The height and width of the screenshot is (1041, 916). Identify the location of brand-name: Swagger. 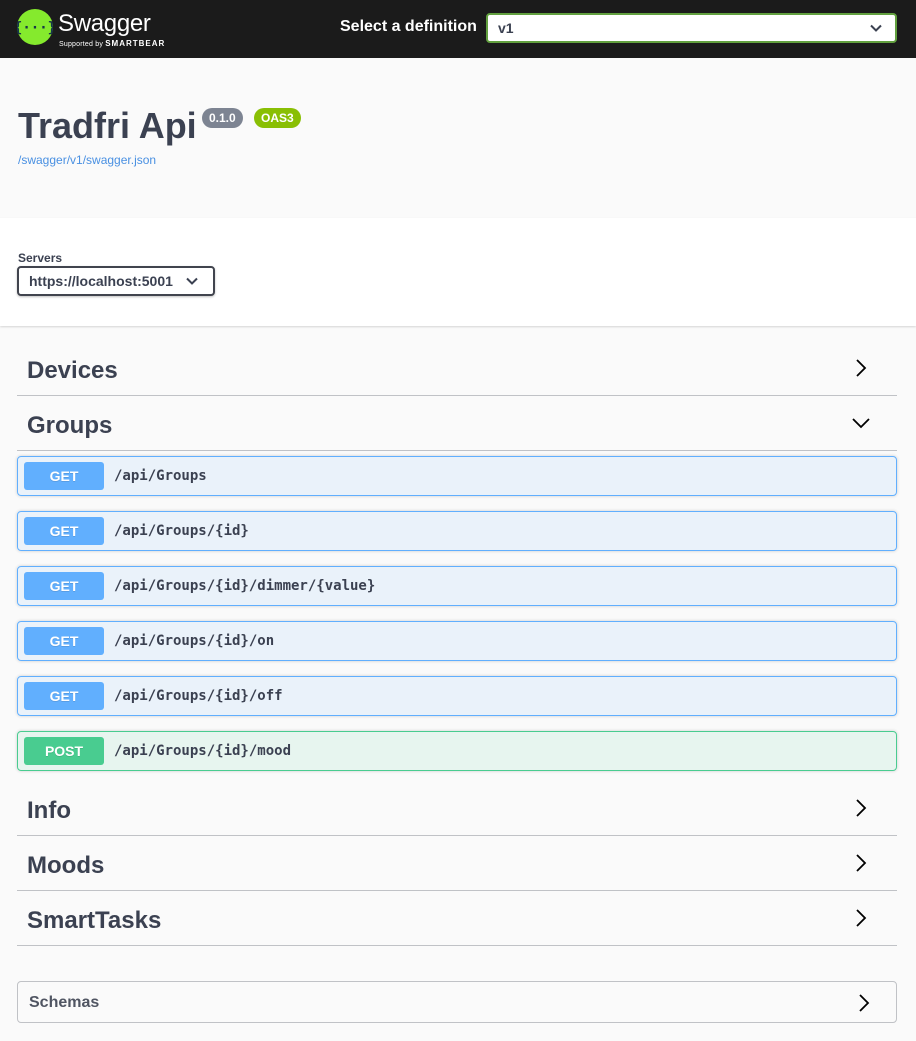
(104, 24).